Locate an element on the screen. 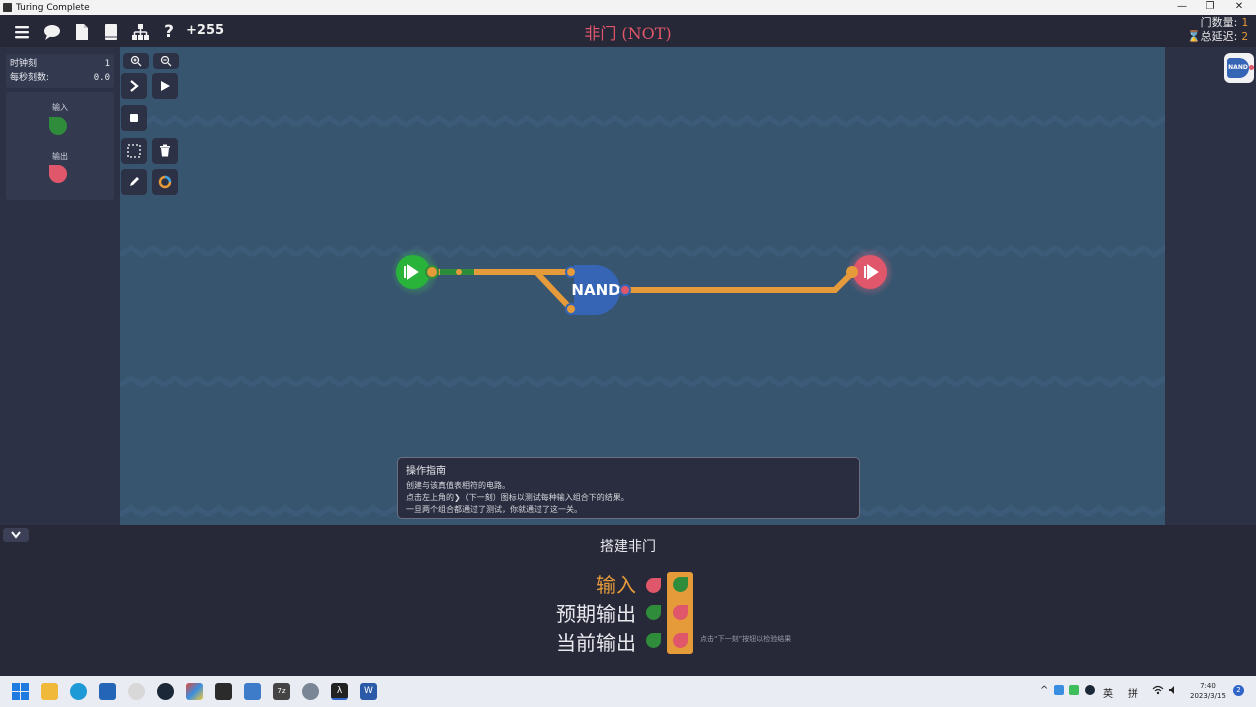 This screenshot has width=1256, height=707. guide-line-1: 创建与该真值表相符的电路。 is located at coordinates (458, 485).